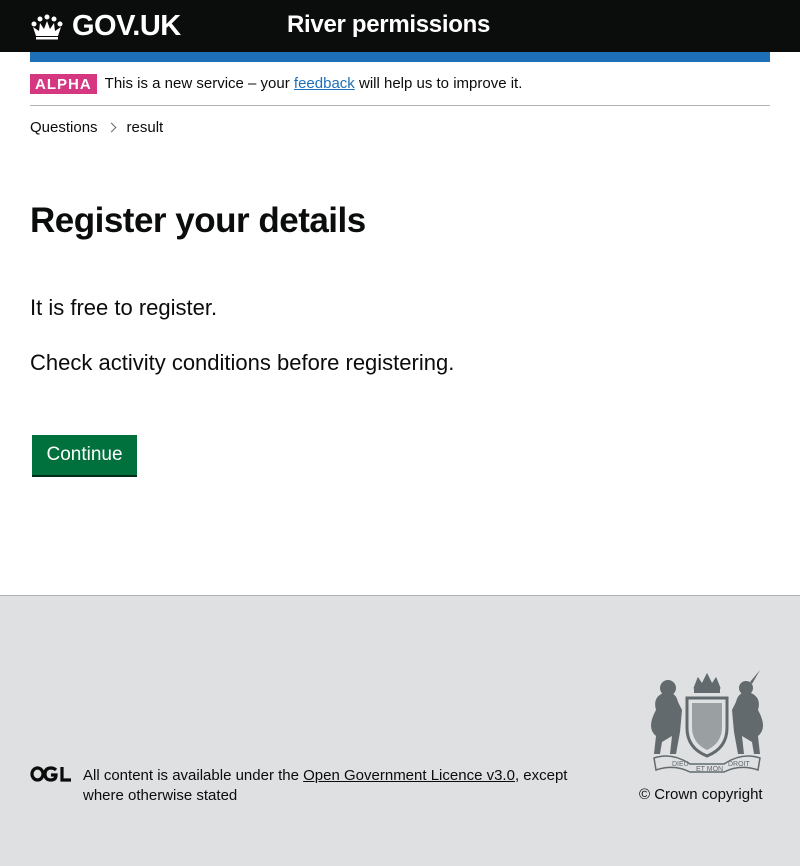 The height and width of the screenshot is (866, 800). I want to click on crest-motto-left: DIEU, so click(680, 764).